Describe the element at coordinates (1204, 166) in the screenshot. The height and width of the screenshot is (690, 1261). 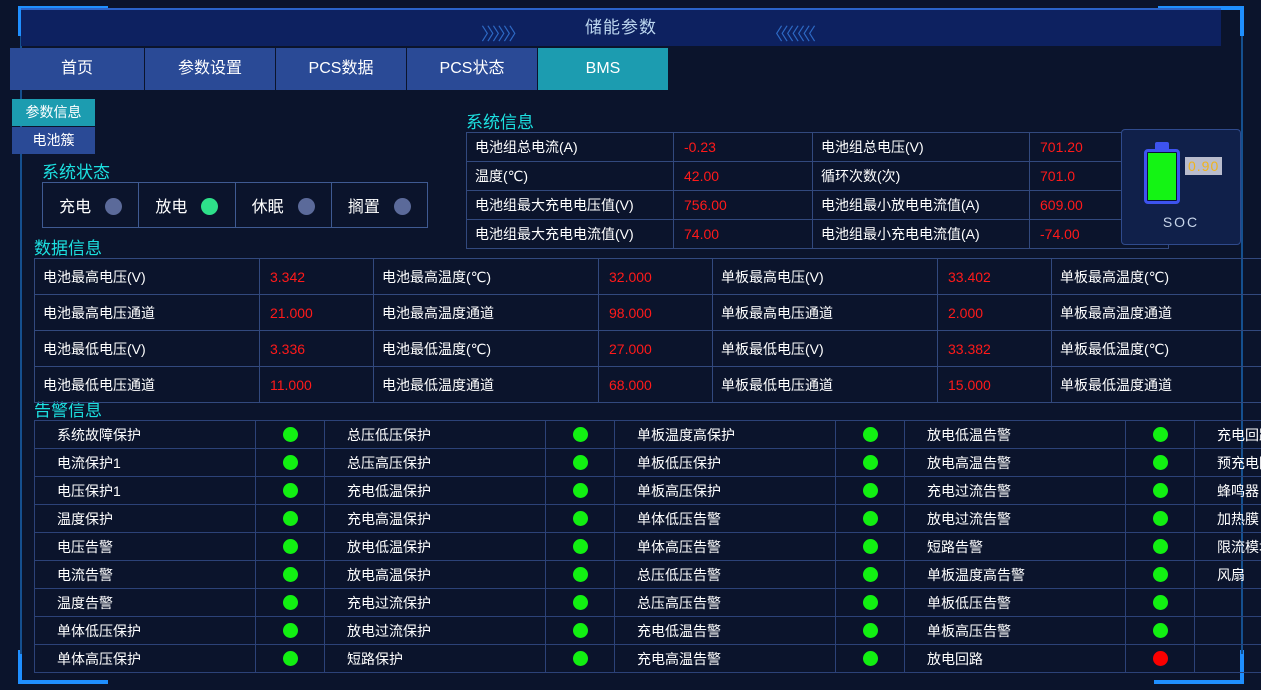
I see `soc-value: 0.90` at that location.